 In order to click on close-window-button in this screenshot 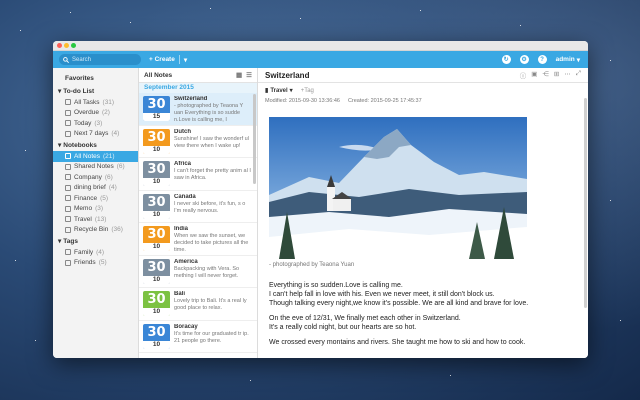, I will do `click(59, 45)`.